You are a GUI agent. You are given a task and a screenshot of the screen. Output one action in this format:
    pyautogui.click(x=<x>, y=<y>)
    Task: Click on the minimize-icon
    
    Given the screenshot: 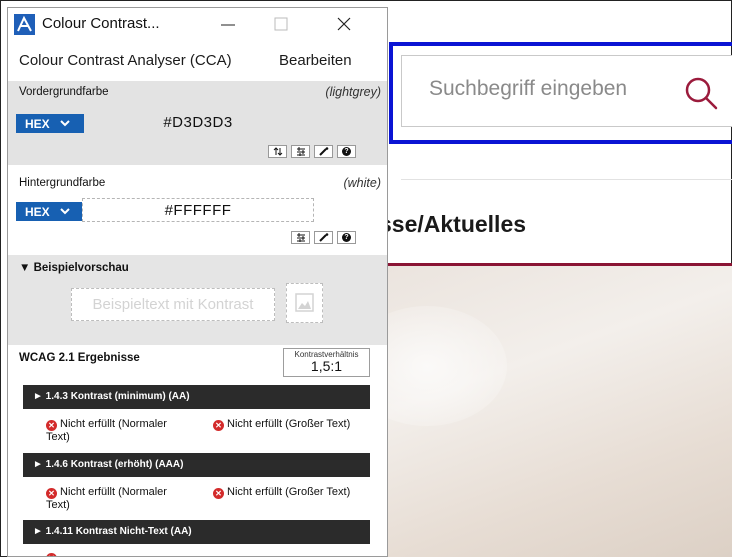 What is the action you would take?
    pyautogui.click(x=228, y=25)
    